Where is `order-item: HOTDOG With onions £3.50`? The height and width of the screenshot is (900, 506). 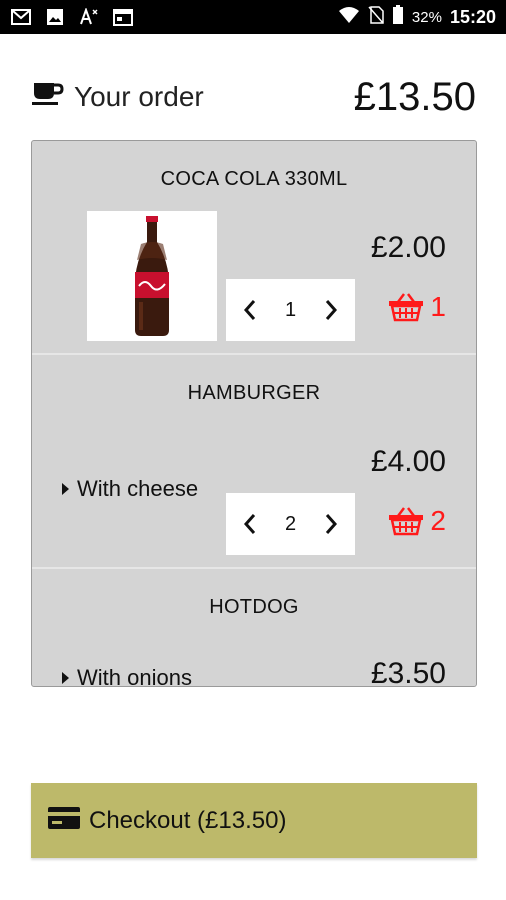 order-item: HOTDOG With onions £3.50 is located at coordinates (254, 628).